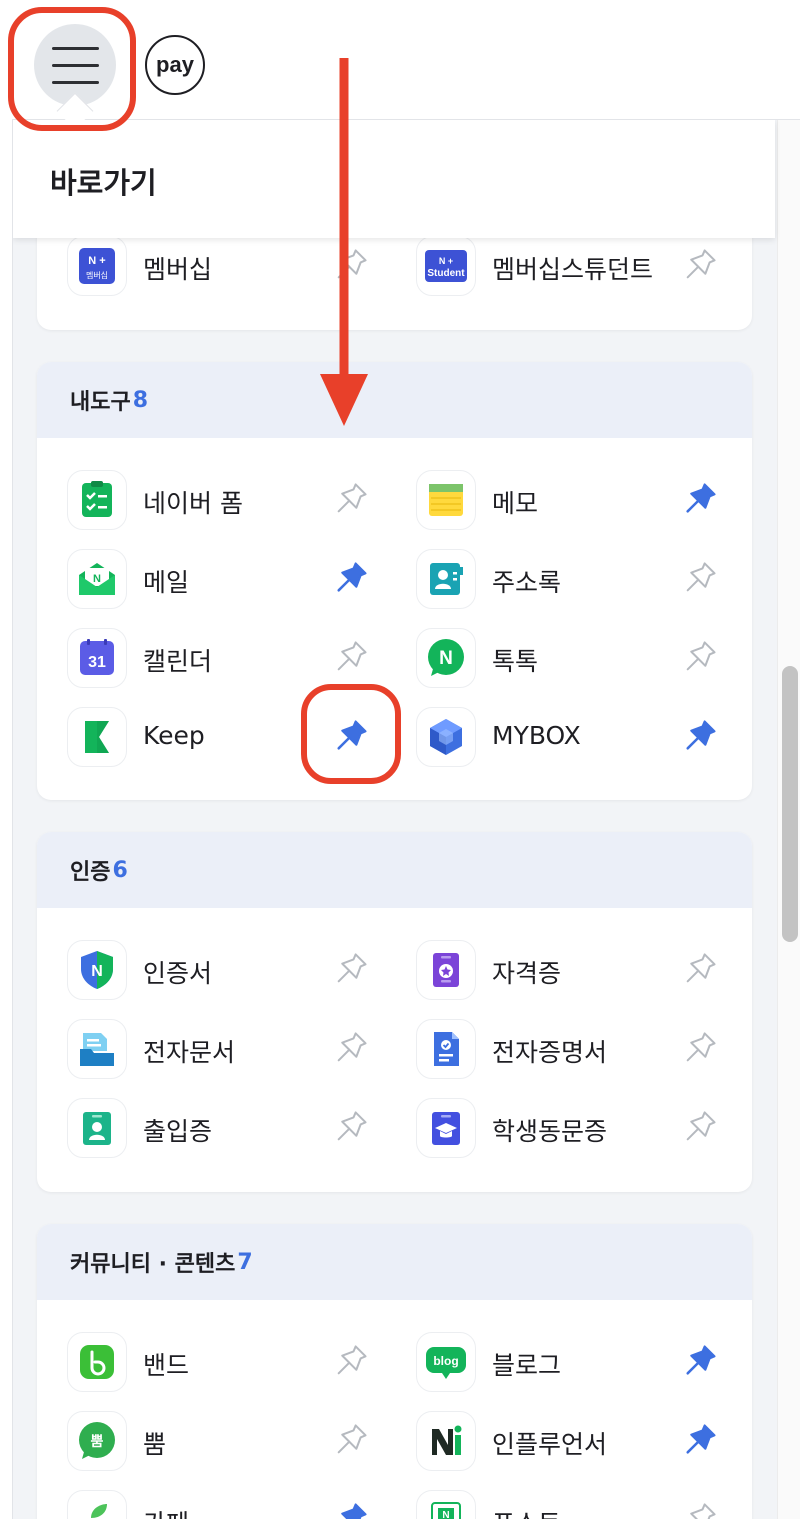 Image resolution: width=800 pixels, height=1519 pixels. I want to click on license-icon, so click(446, 970).